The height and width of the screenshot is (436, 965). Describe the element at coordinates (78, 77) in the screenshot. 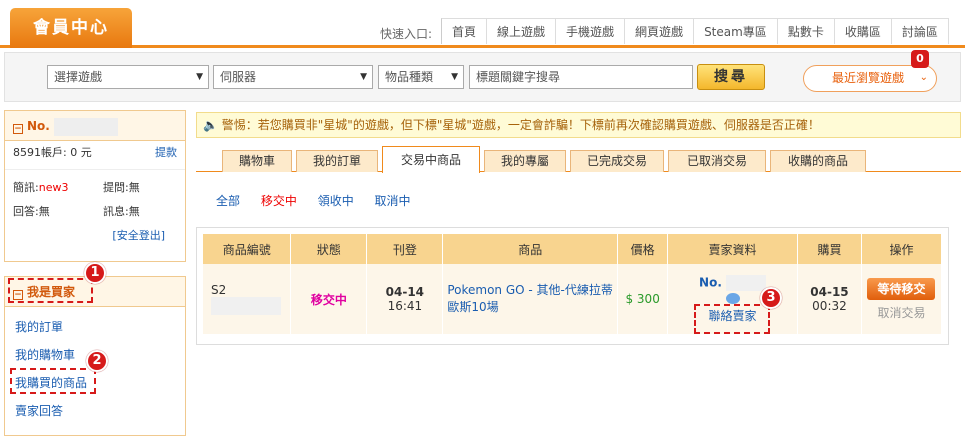

I see `game-select-value: 選擇遊戲` at that location.